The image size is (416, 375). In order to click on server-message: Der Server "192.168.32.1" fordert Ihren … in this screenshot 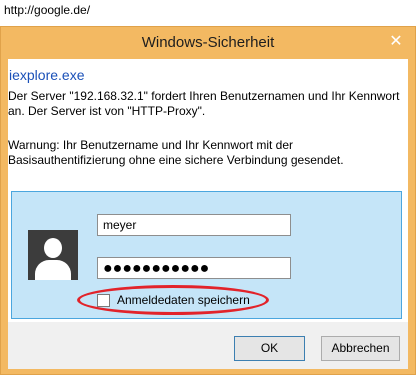, I will do `click(204, 103)`.